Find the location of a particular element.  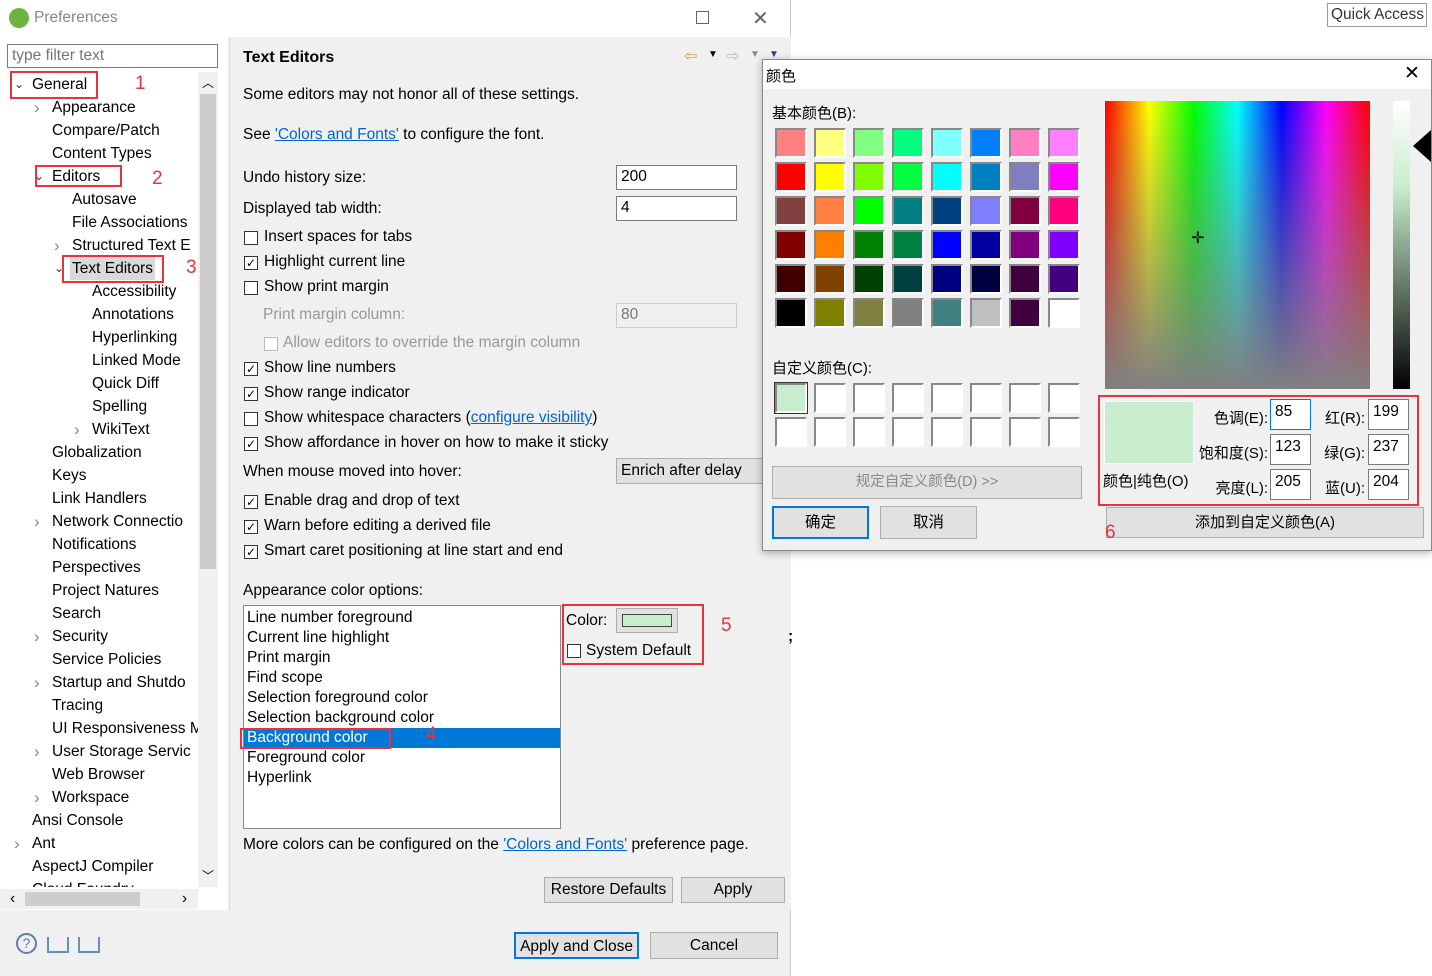

tree-item-hyperlinking: Hyperlinking is located at coordinates (99, 337).